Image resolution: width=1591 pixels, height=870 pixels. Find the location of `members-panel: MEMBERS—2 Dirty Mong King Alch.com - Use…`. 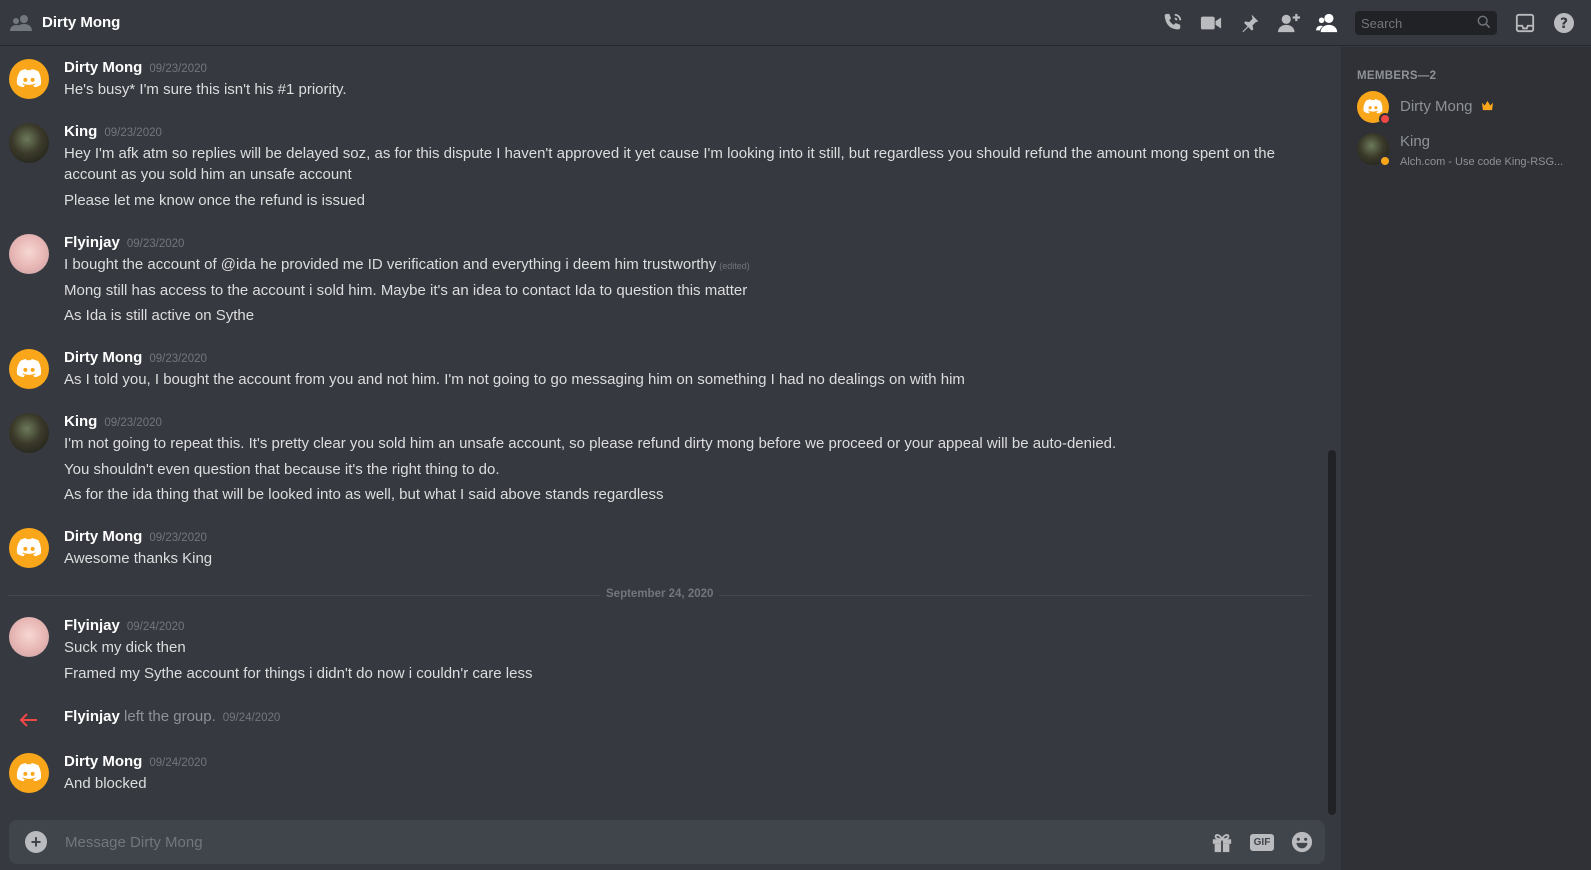

members-panel: MEMBERS—2 Dirty Mong King Alch.com - Use… is located at coordinates (1466, 458).